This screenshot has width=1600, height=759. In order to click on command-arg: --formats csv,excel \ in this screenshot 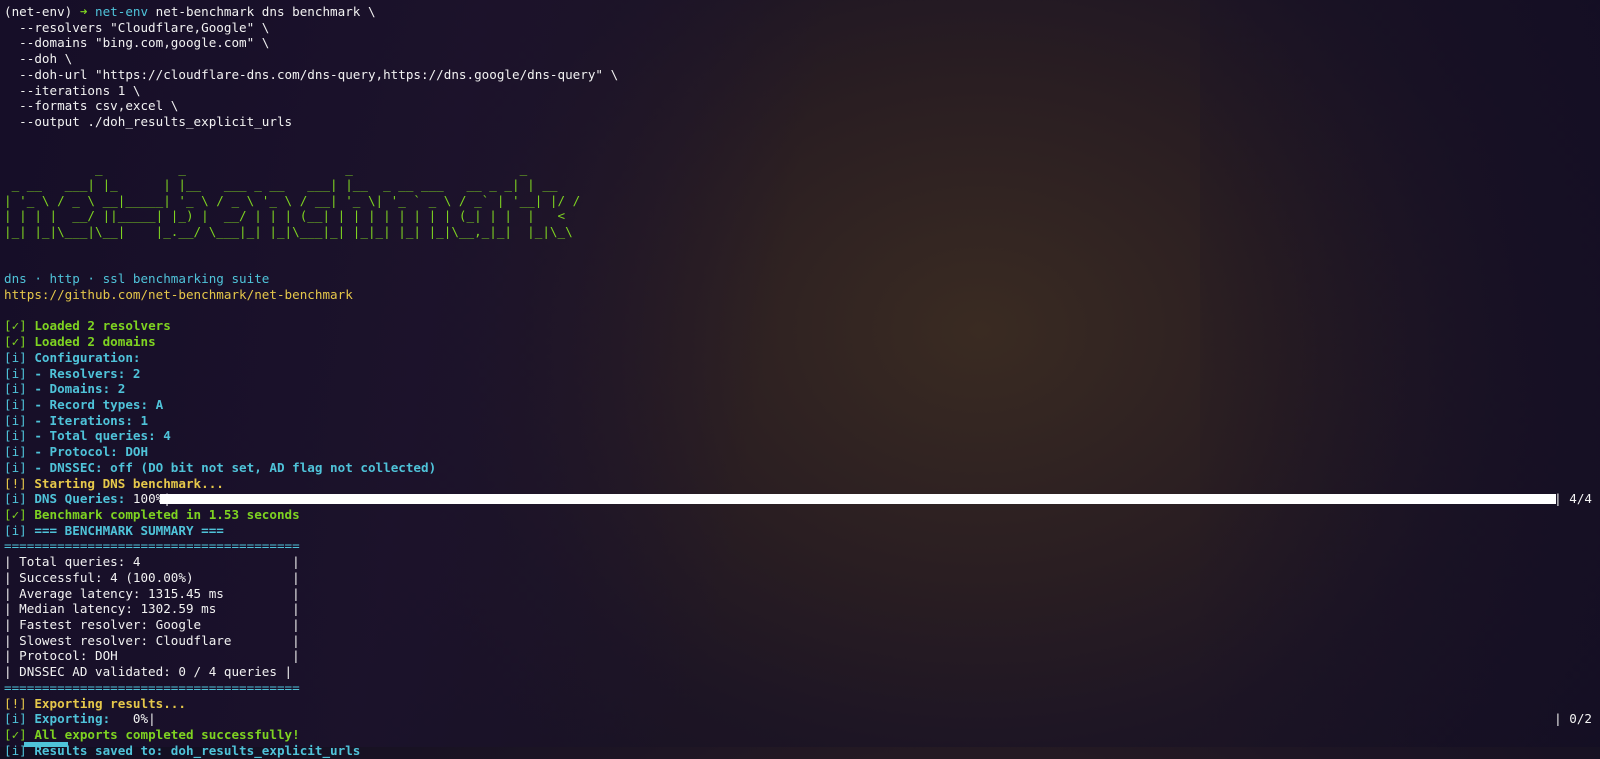, I will do `click(91, 106)`.